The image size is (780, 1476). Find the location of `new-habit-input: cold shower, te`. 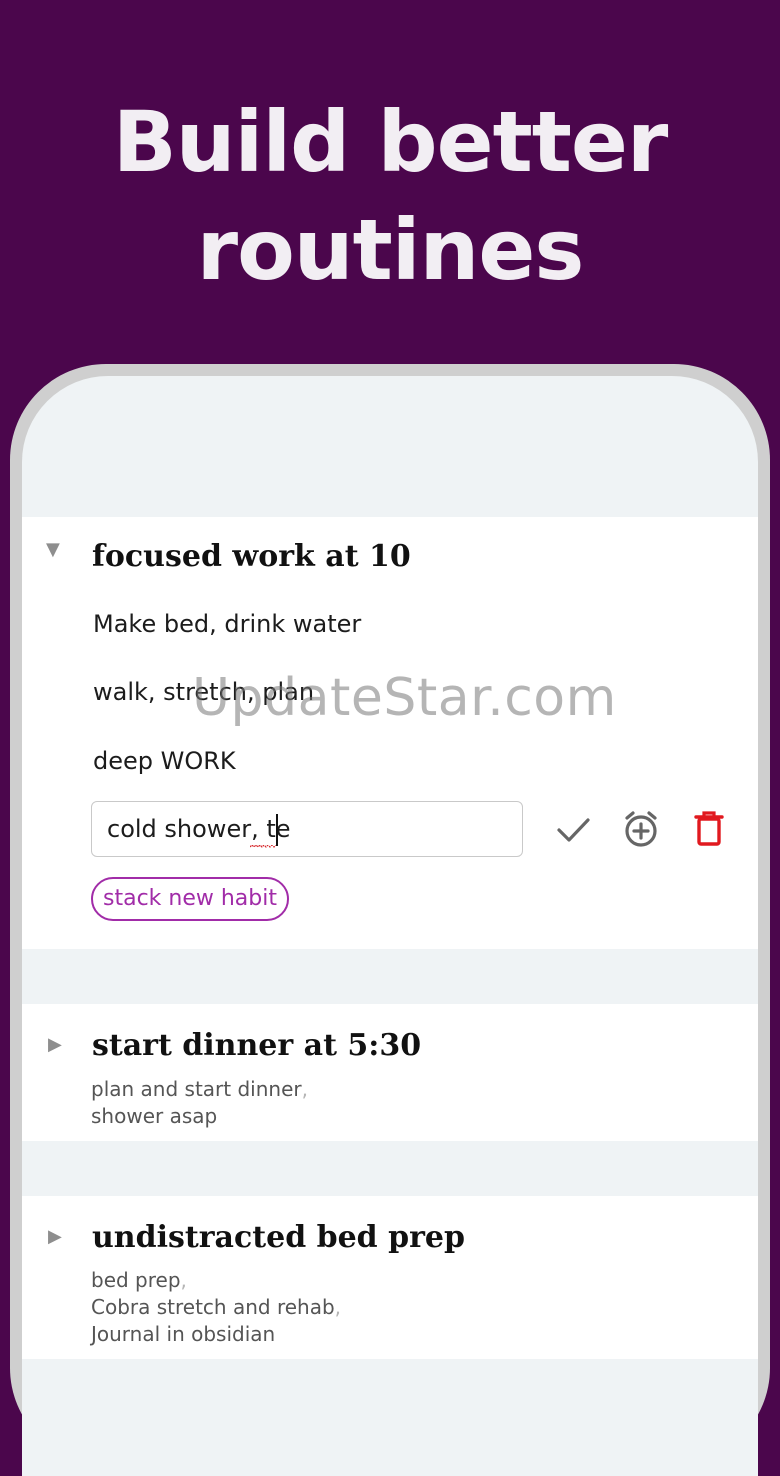

new-habit-input: cold shower, te is located at coordinates (307, 829).